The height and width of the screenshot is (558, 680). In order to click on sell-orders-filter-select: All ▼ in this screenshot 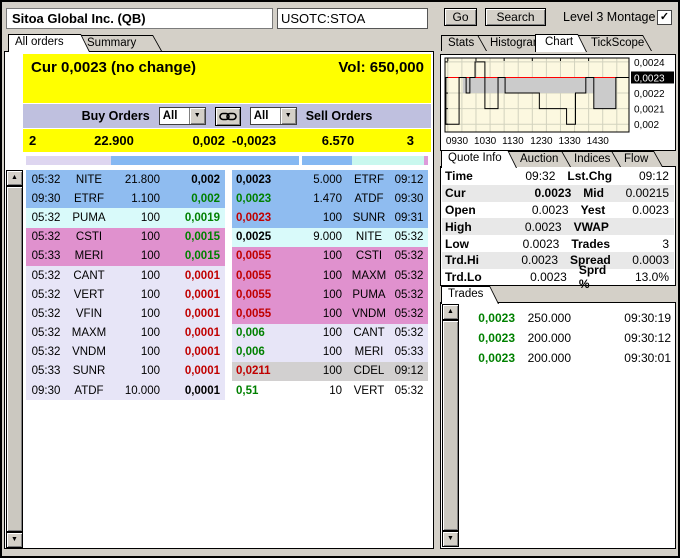, I will do `click(273, 116)`.